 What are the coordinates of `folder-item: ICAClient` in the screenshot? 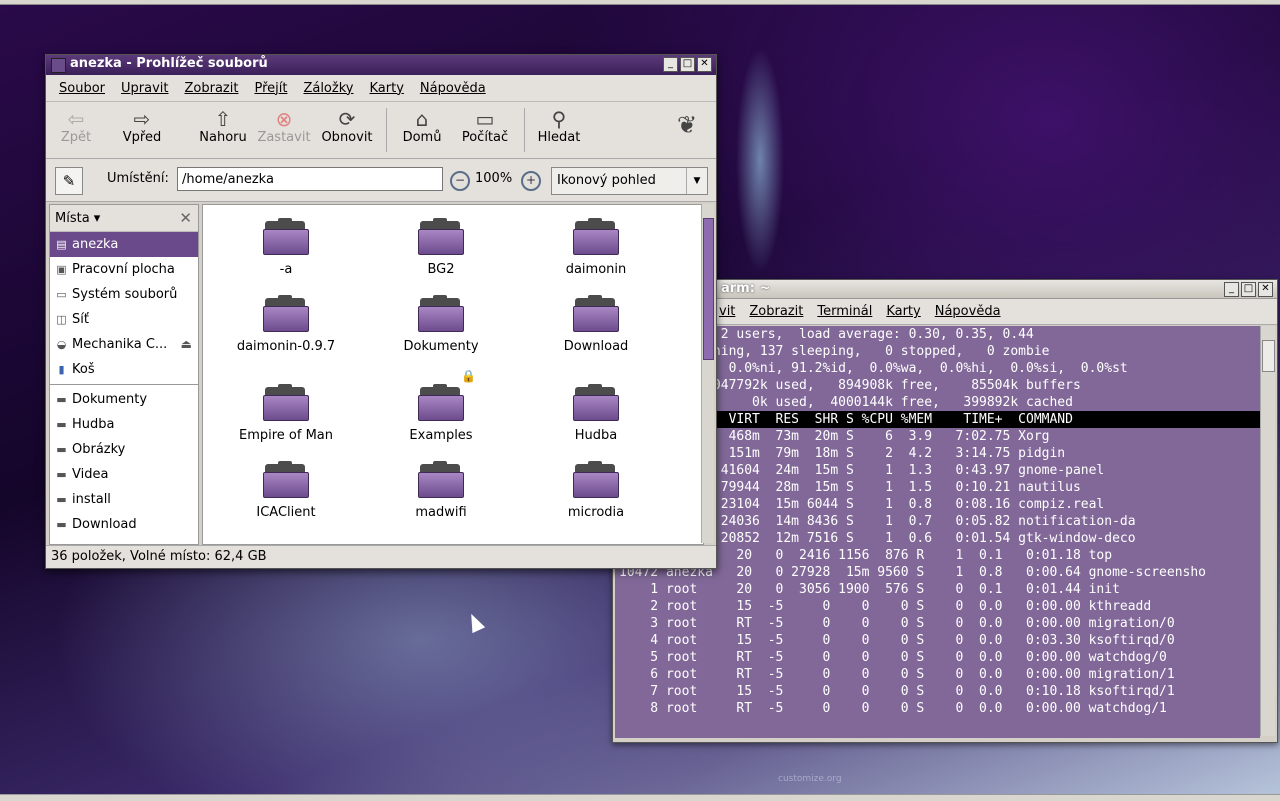 It's located at (286, 490).